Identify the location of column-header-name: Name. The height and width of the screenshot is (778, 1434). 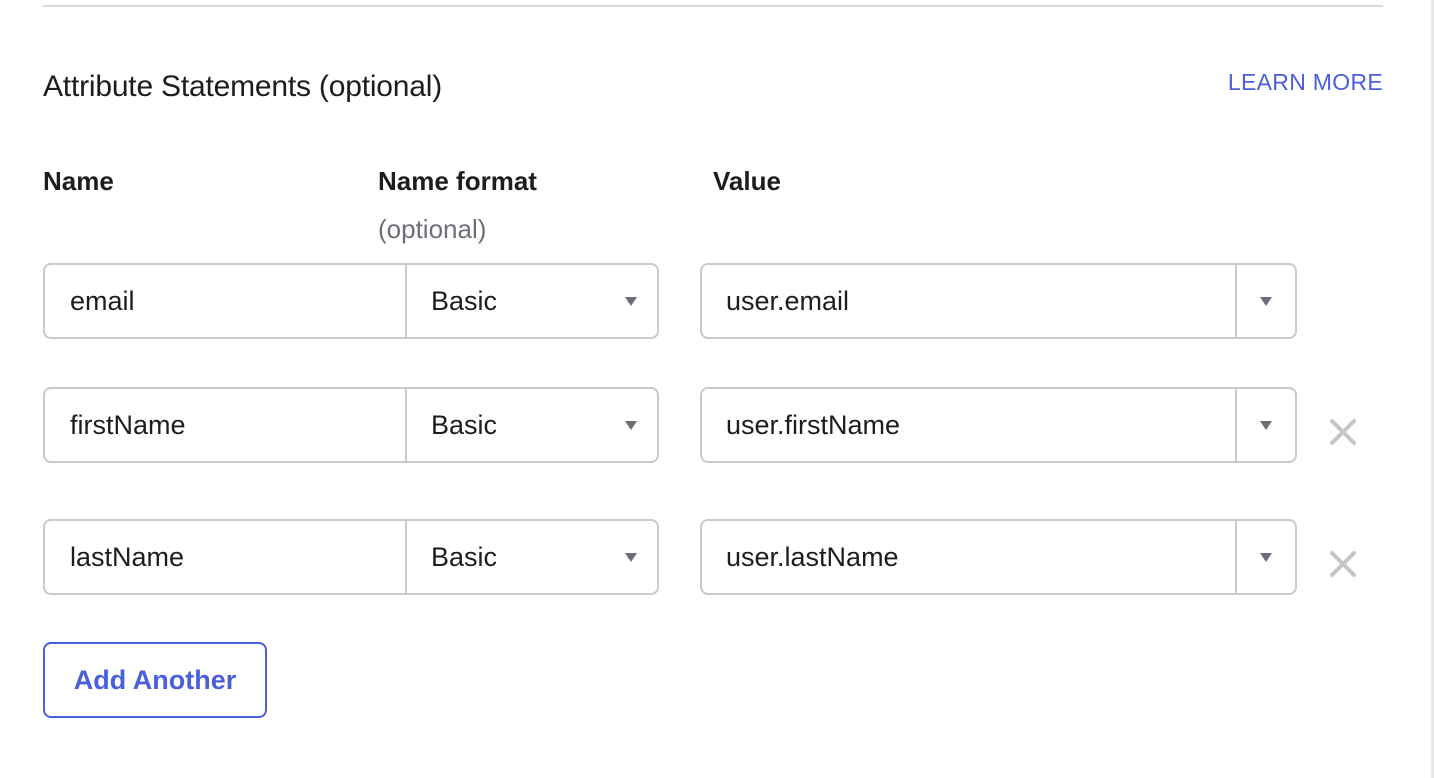
(78, 181).